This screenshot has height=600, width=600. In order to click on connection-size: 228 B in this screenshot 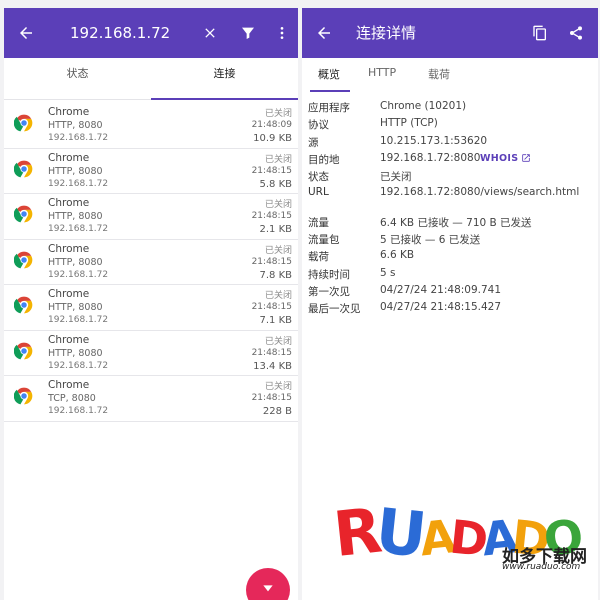, I will do `click(277, 411)`.